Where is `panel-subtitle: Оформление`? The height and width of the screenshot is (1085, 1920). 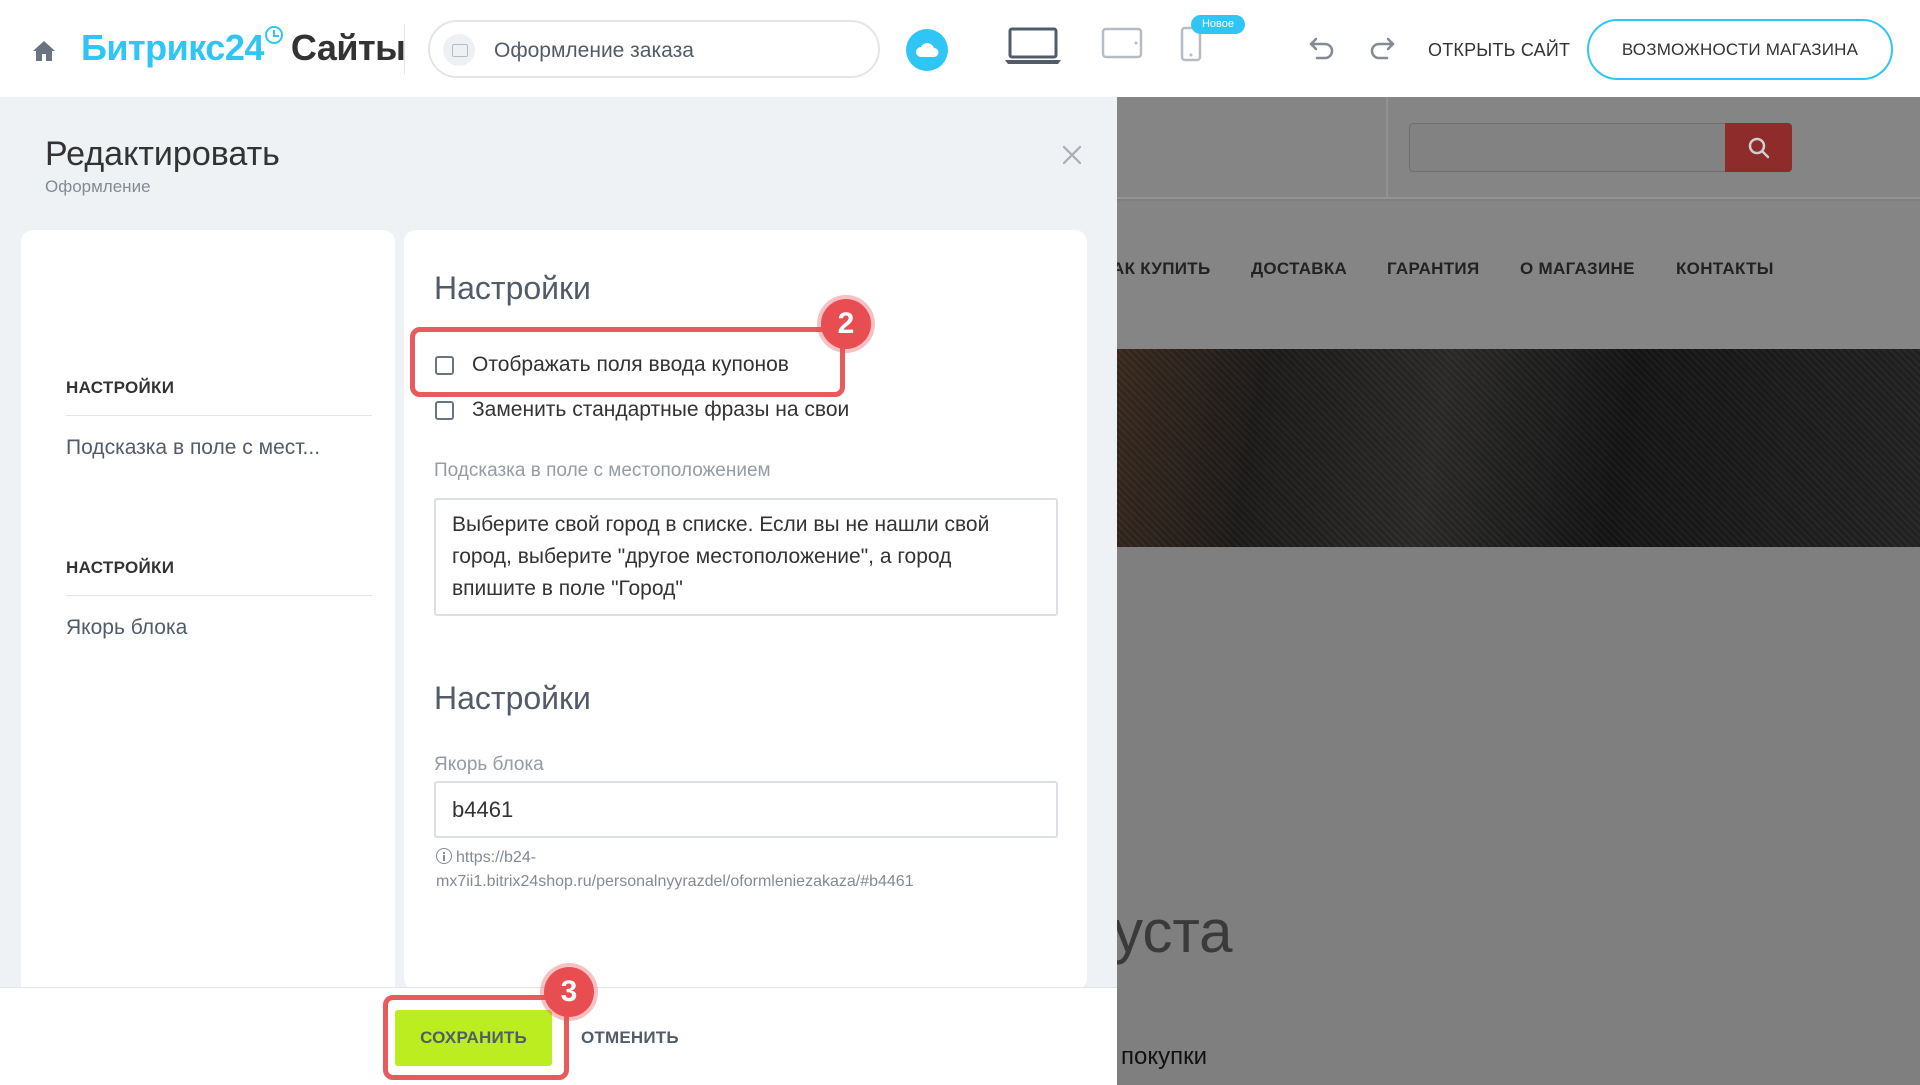 panel-subtitle: Оформление is located at coordinates (98, 186).